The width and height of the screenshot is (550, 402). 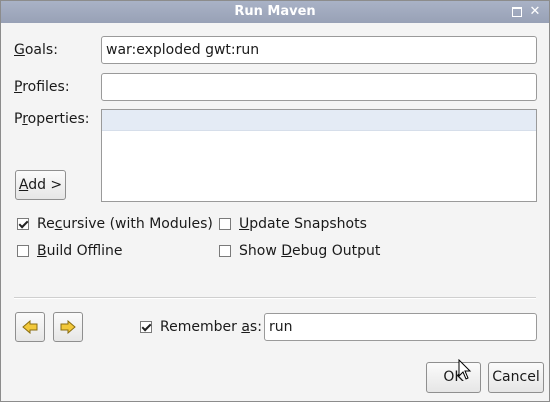 What do you see at coordinates (303, 224) in the screenshot?
I see `update-snapshots-label: Update Snapshots` at bounding box center [303, 224].